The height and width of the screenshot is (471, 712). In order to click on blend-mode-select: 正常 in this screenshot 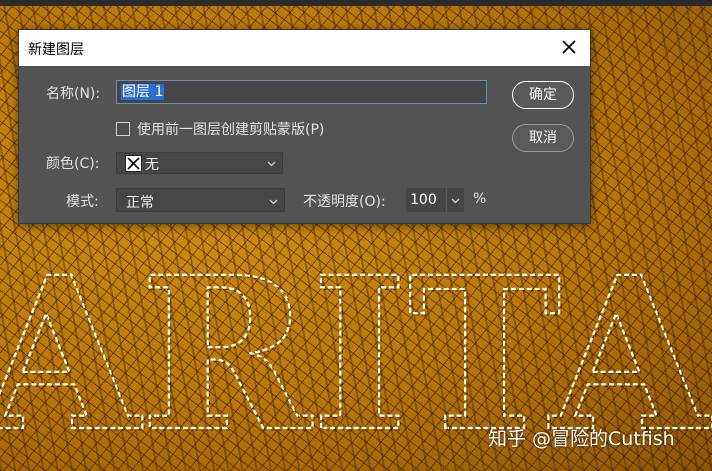, I will do `click(200, 200)`.